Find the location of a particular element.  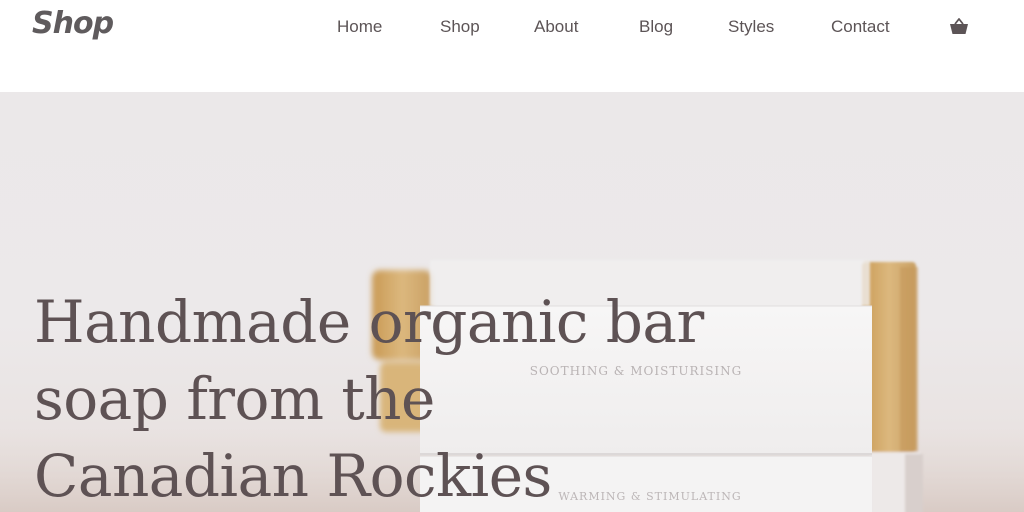

hero-title-line-3: Canadian Rockies is located at coordinates (293, 476).